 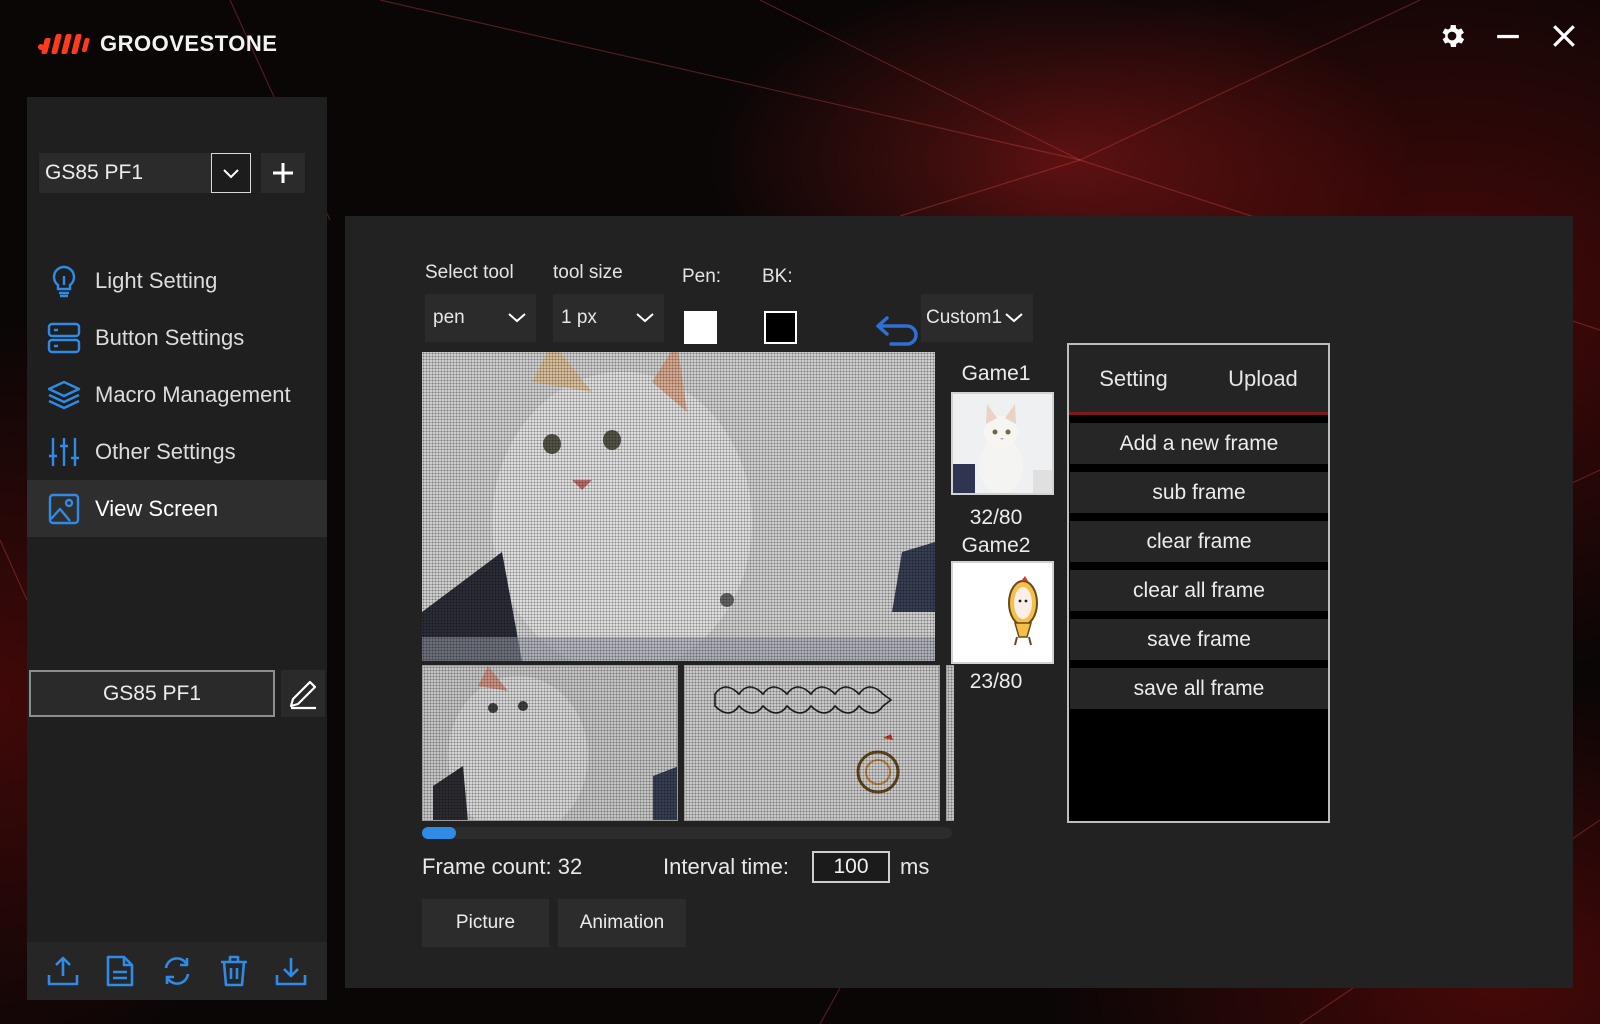 What do you see at coordinates (1199, 688) in the screenshot?
I see `save-all-frame-button: save all frame` at bounding box center [1199, 688].